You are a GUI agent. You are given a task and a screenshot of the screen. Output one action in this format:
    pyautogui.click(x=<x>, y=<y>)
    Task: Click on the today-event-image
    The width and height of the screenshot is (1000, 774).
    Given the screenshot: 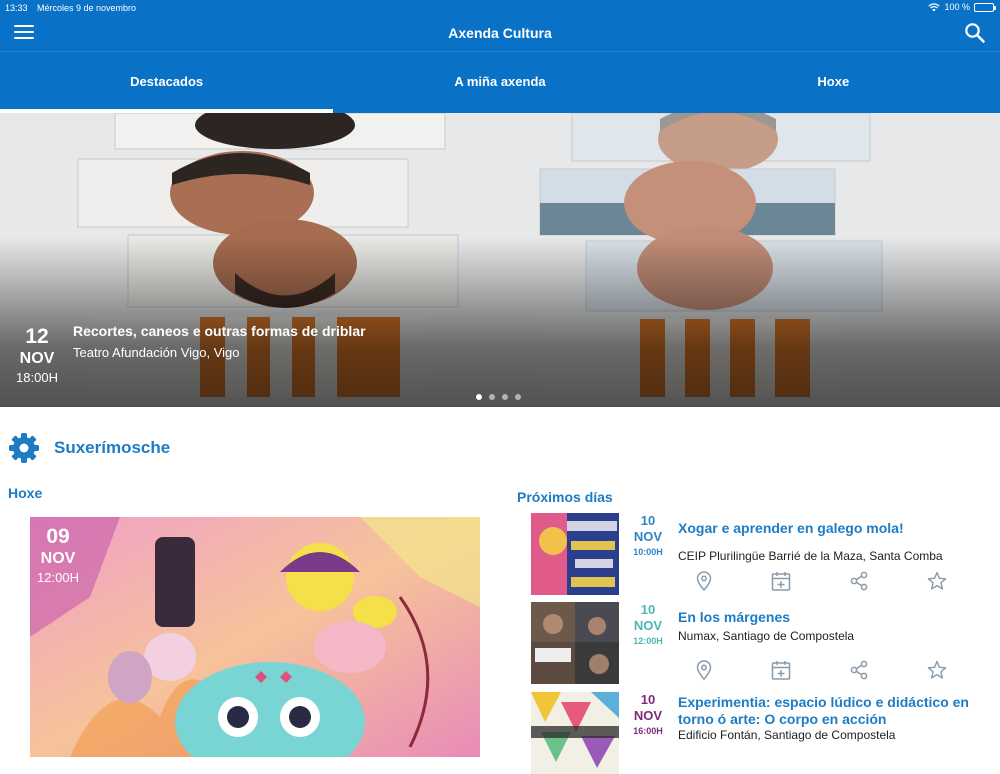 What is the action you would take?
    pyautogui.click(x=255, y=637)
    